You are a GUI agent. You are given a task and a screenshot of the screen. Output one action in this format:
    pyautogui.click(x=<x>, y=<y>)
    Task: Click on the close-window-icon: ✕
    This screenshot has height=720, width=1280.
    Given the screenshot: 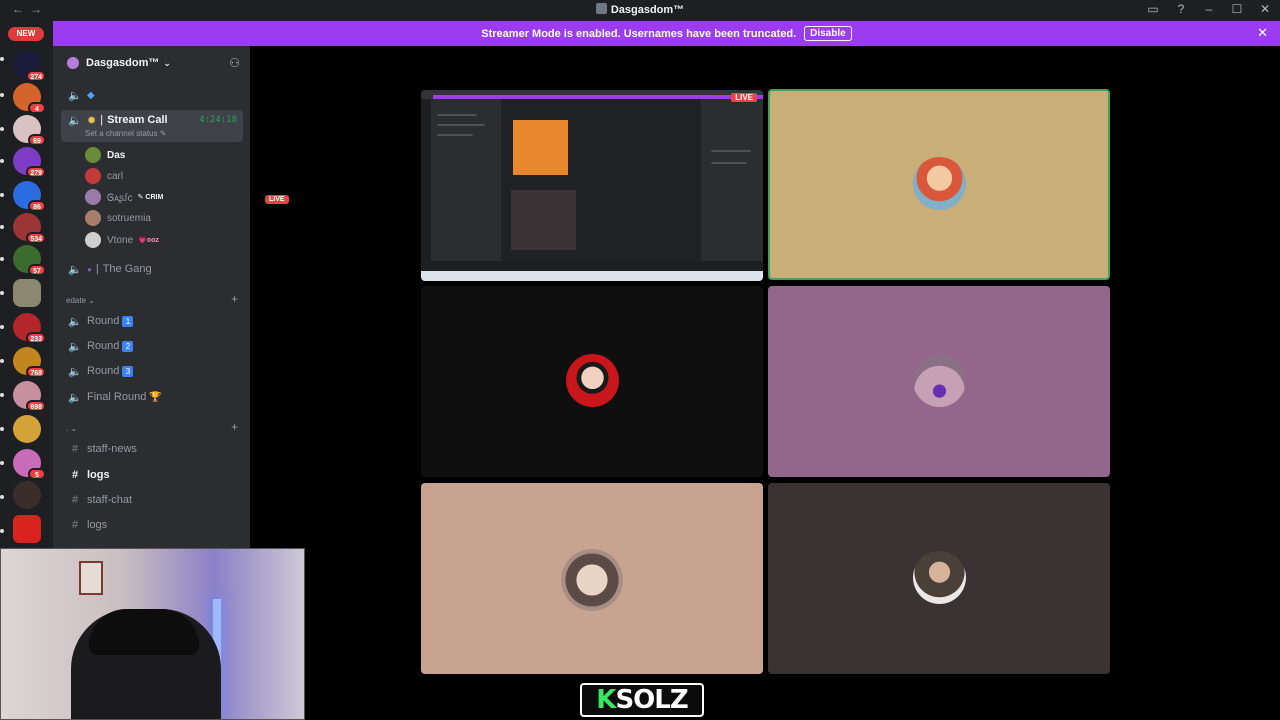 What is the action you would take?
    pyautogui.click(x=1265, y=9)
    